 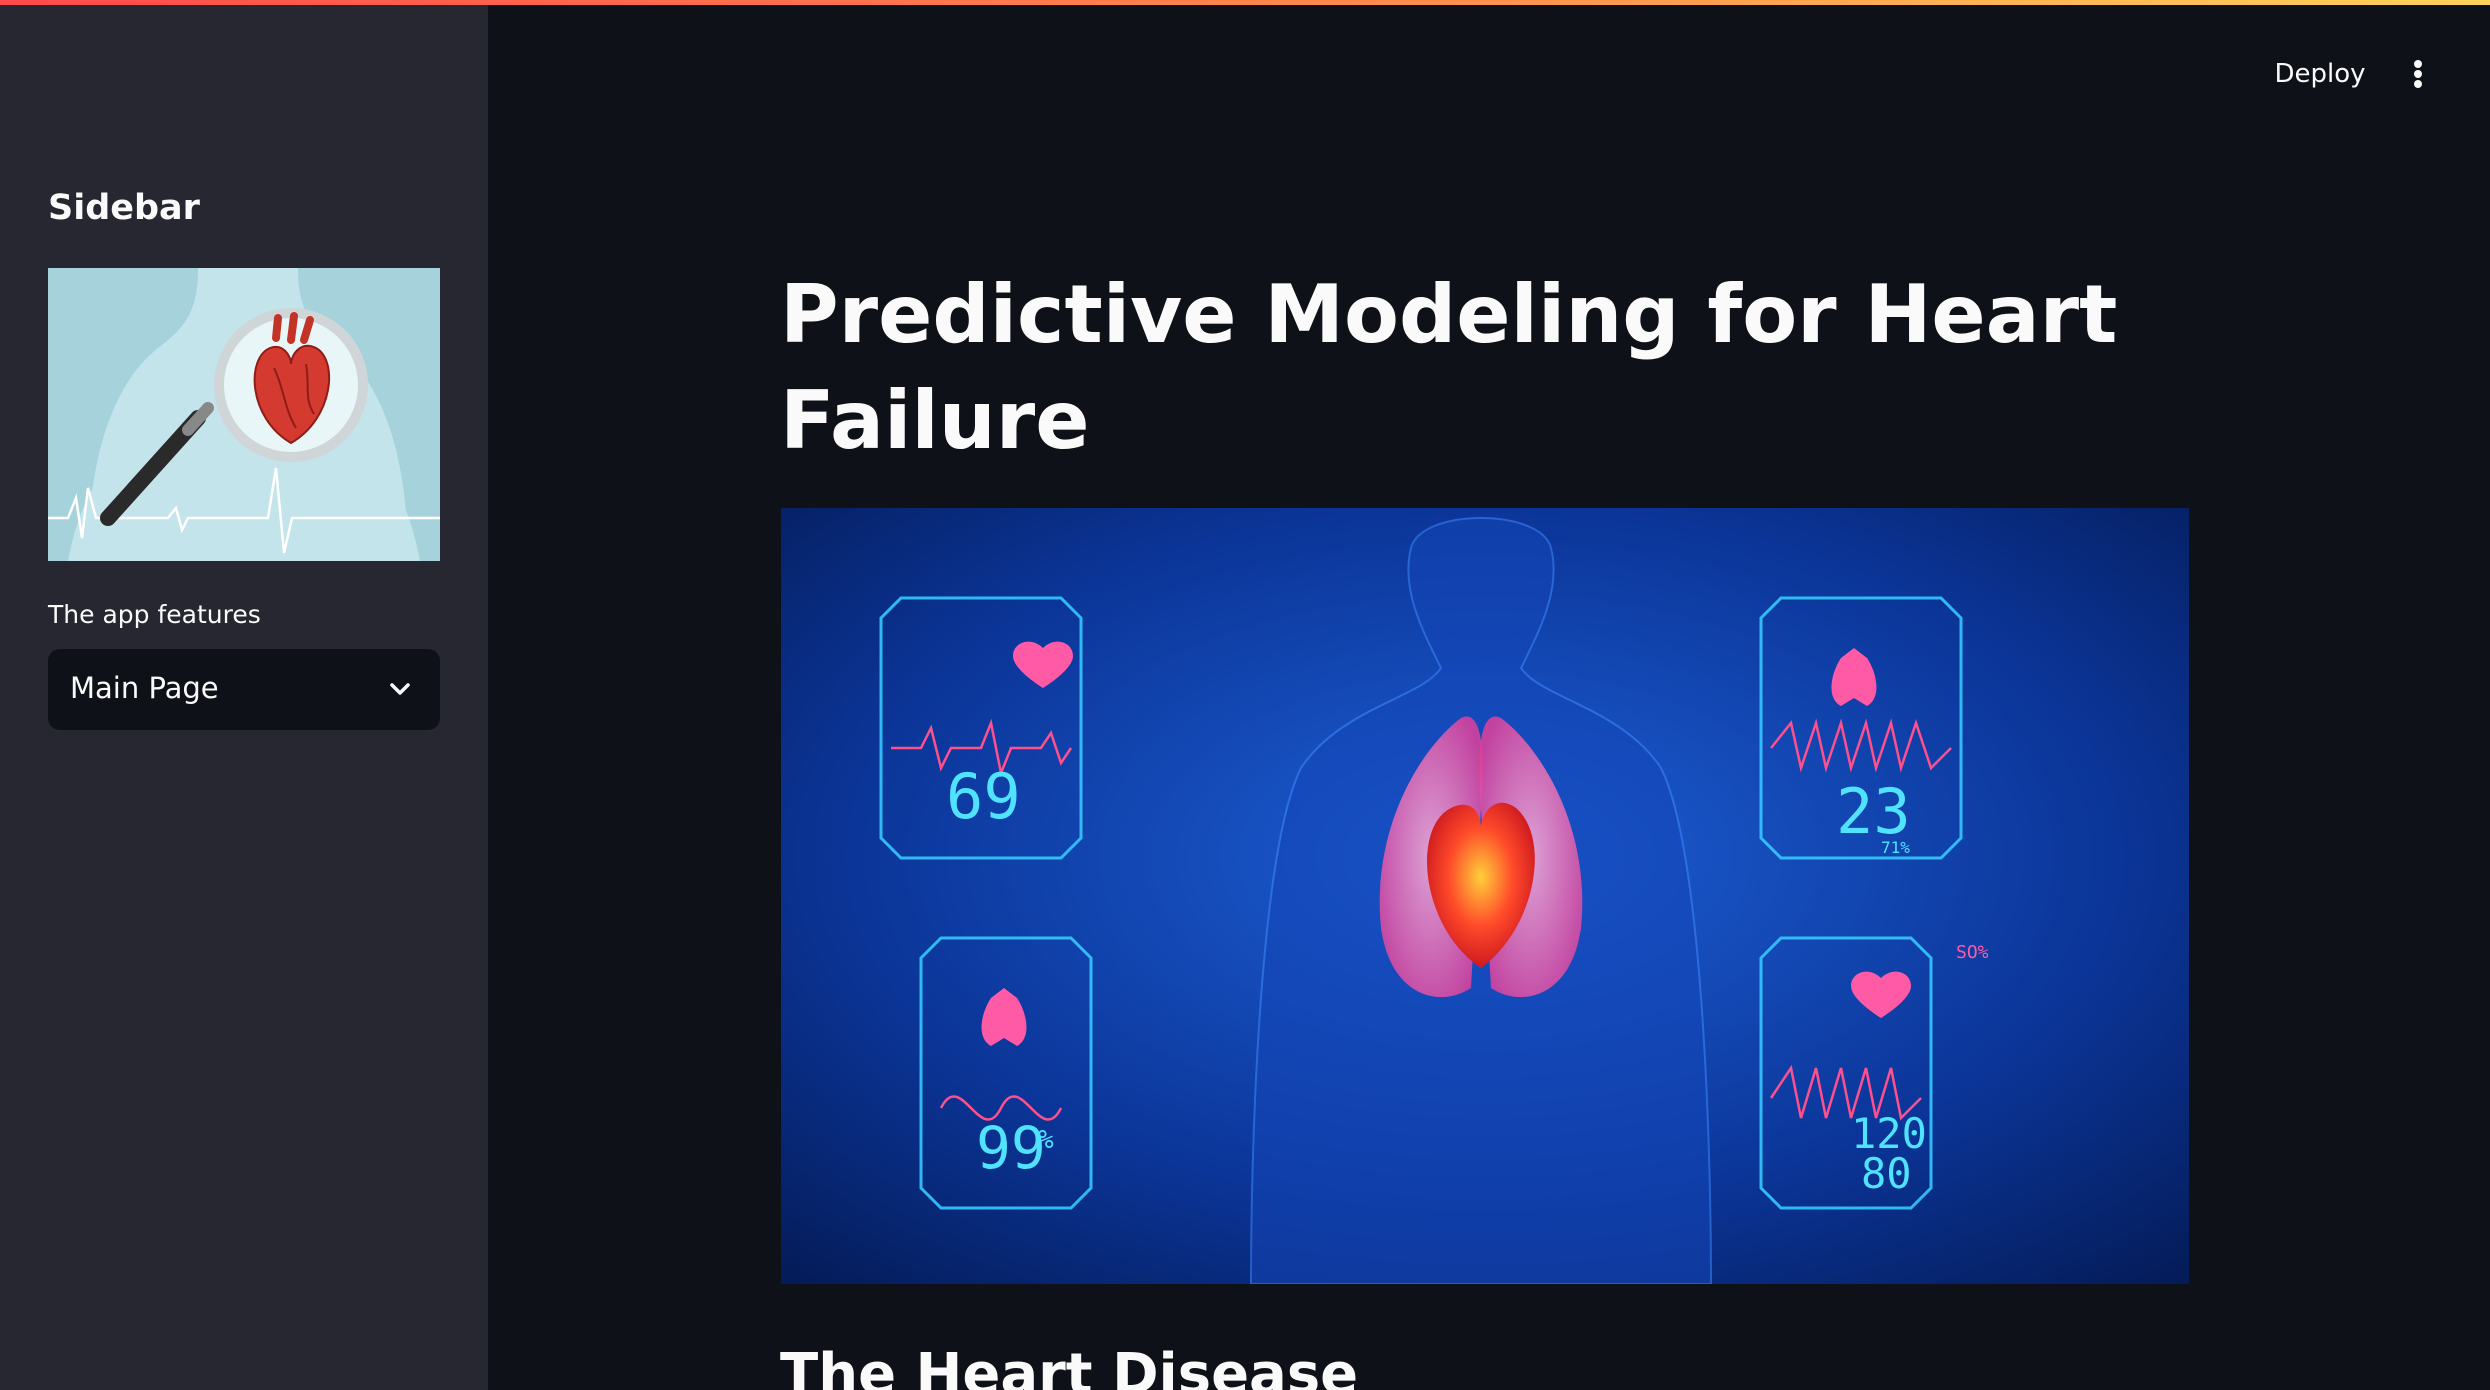 What do you see at coordinates (1245, 2) in the screenshot?
I see `top-decoration-bar` at bounding box center [1245, 2].